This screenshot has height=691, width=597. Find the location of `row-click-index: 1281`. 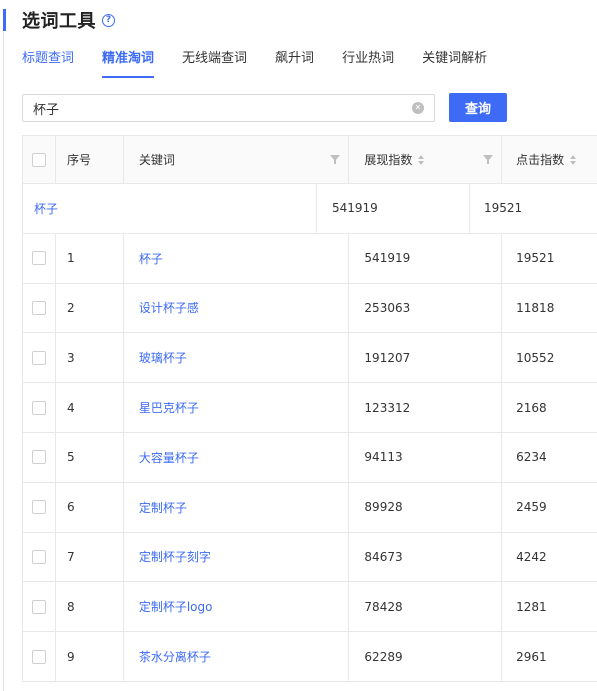

row-click-index: 1281 is located at coordinates (531, 606).